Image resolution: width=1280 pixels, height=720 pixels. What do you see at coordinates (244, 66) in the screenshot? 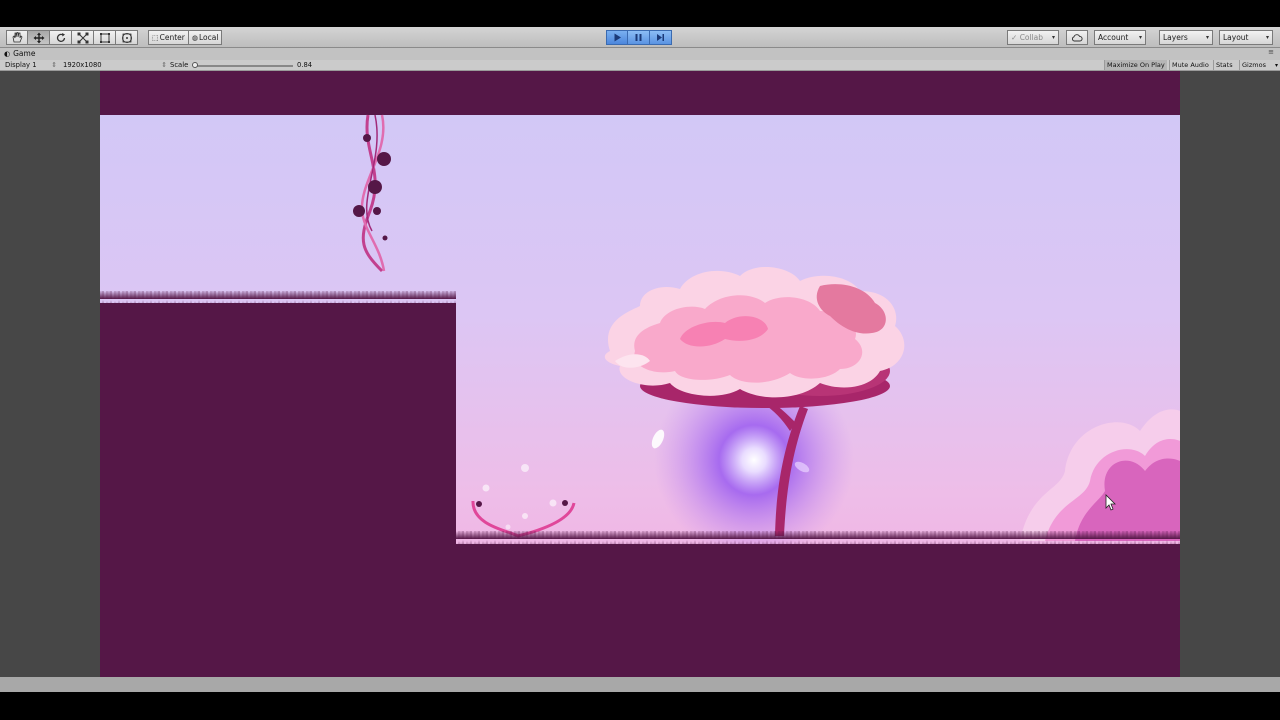
I see `scale-slider-track` at bounding box center [244, 66].